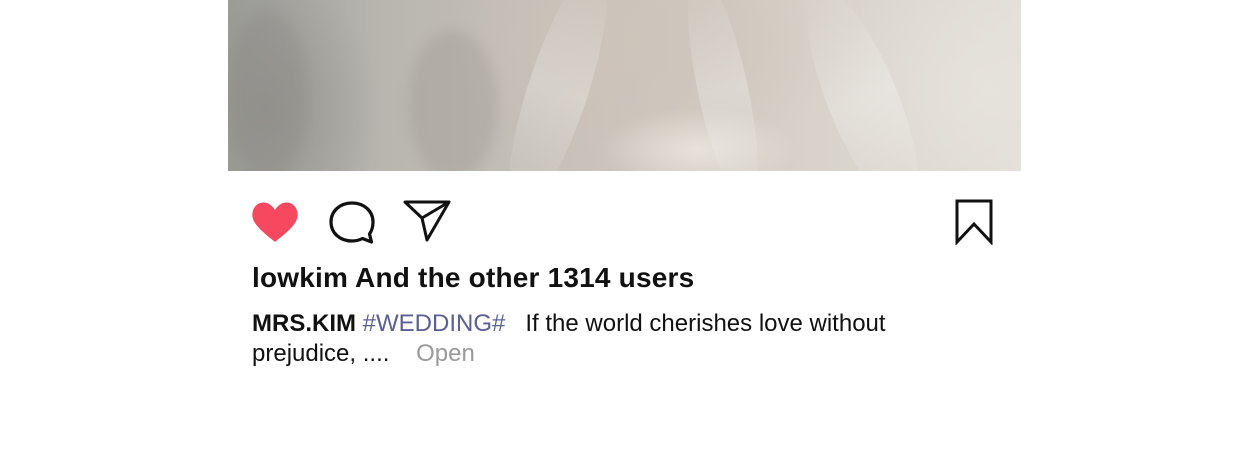  I want to click on caption-more-link: Open, so click(445, 353).